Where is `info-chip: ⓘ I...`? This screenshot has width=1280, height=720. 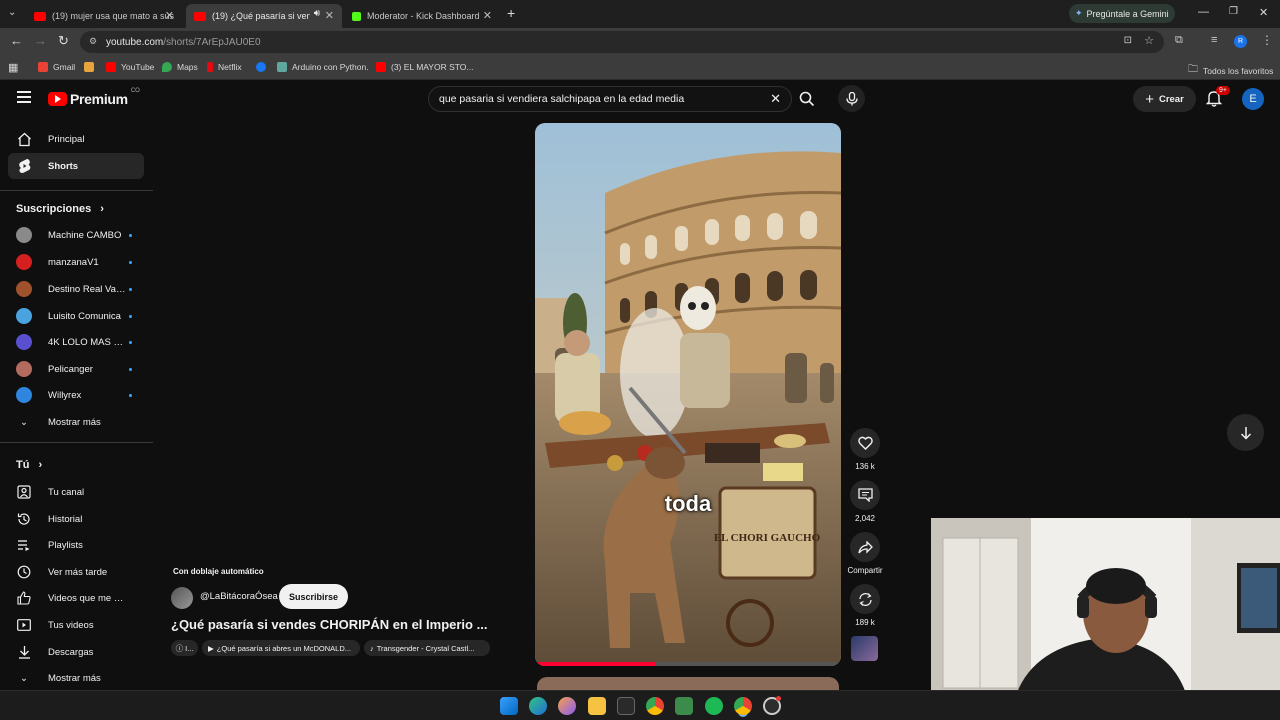 info-chip: ⓘ I... is located at coordinates (184, 648).